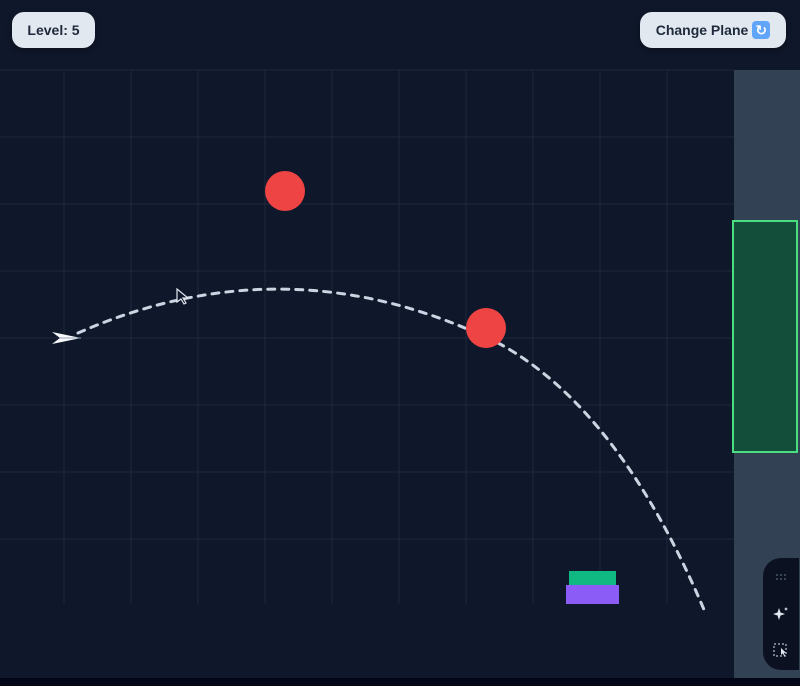  I want to click on bottom-strip, so click(400, 682).